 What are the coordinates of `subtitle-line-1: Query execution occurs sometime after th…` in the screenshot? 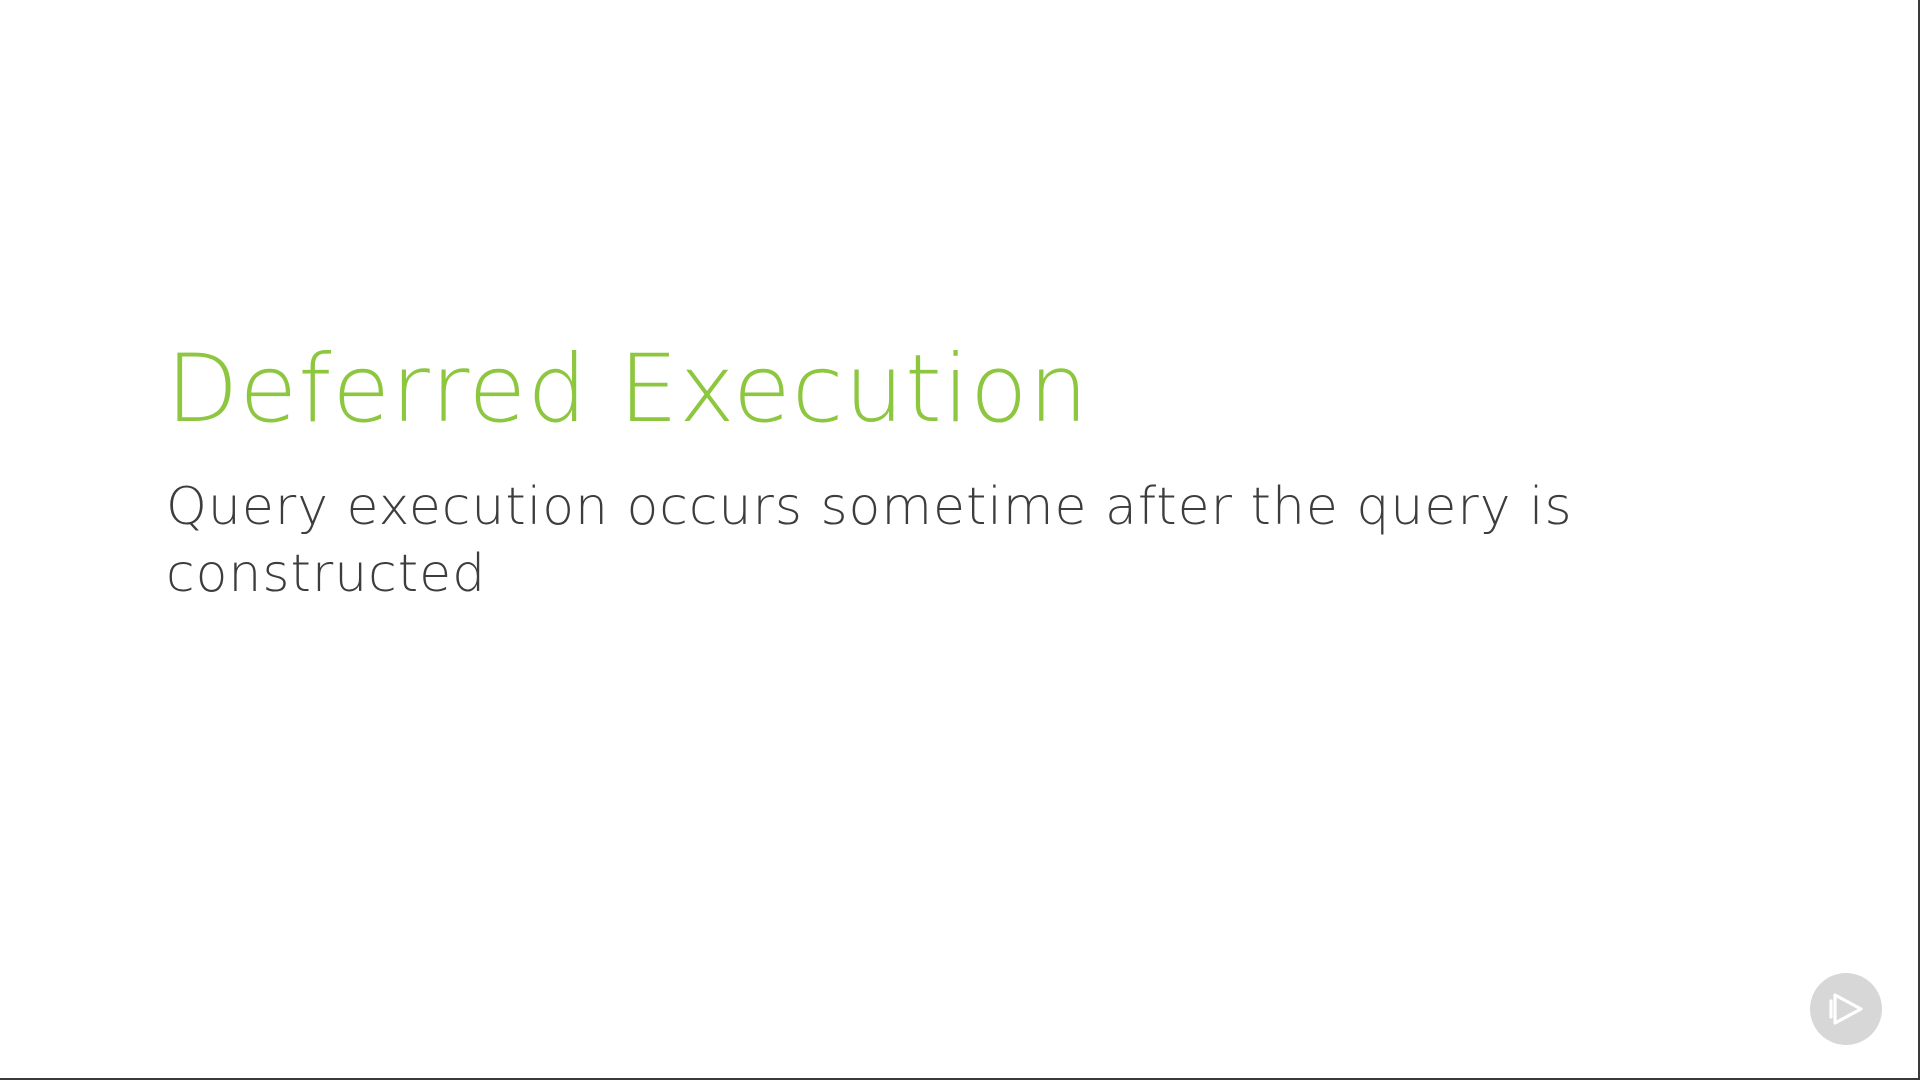 It's located at (869, 507).